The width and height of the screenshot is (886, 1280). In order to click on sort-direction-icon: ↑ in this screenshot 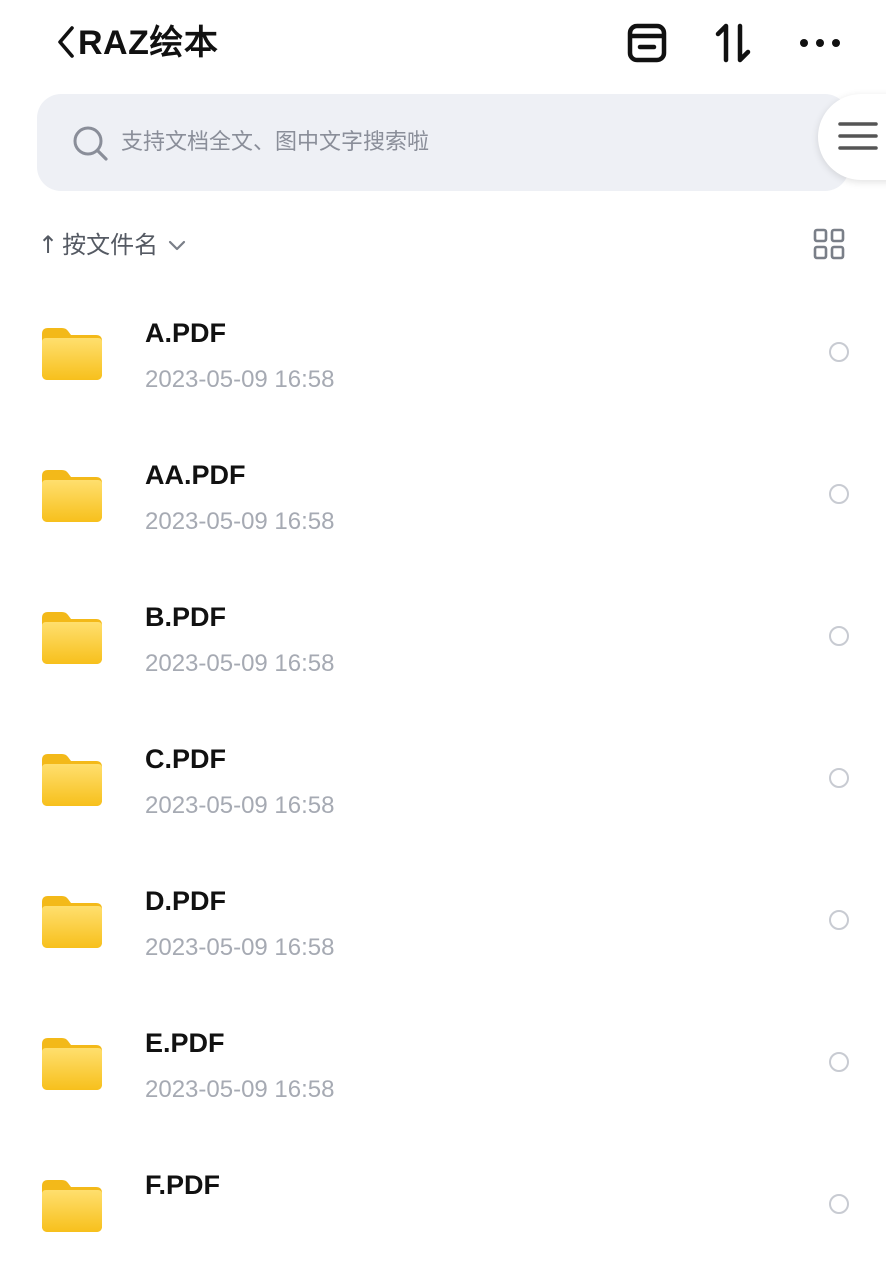, I will do `click(48, 245)`.